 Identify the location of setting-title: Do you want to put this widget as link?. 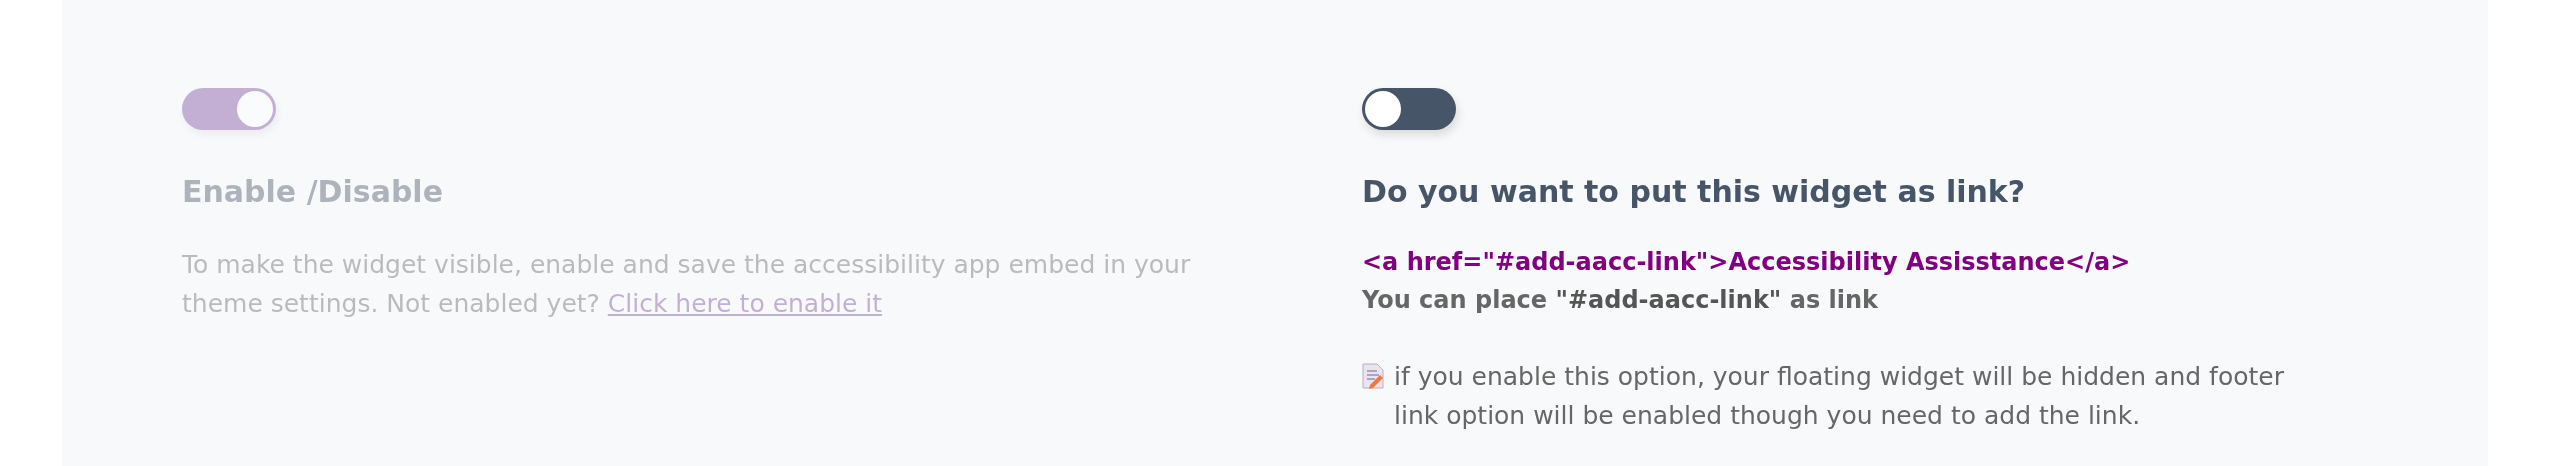
(1694, 191).